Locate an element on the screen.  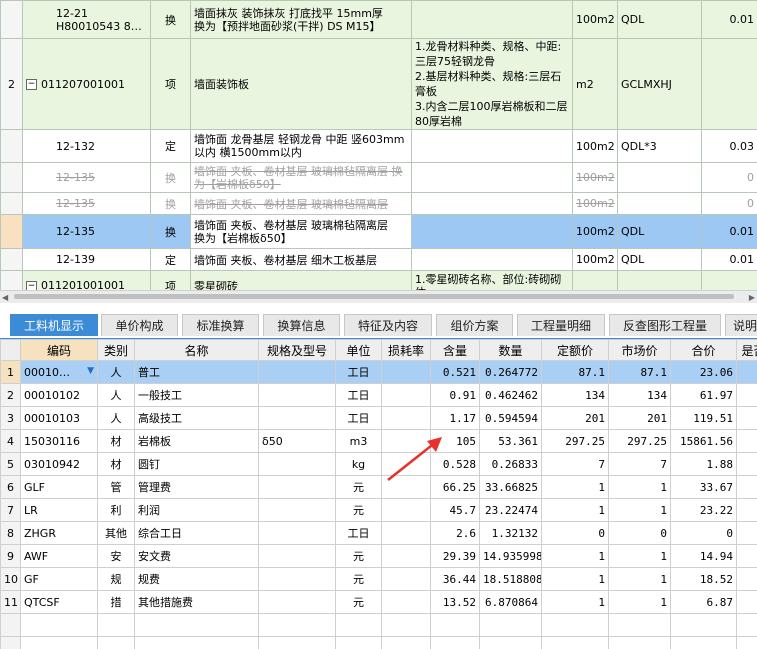
header-code: 编码 is located at coordinates (59, 350).